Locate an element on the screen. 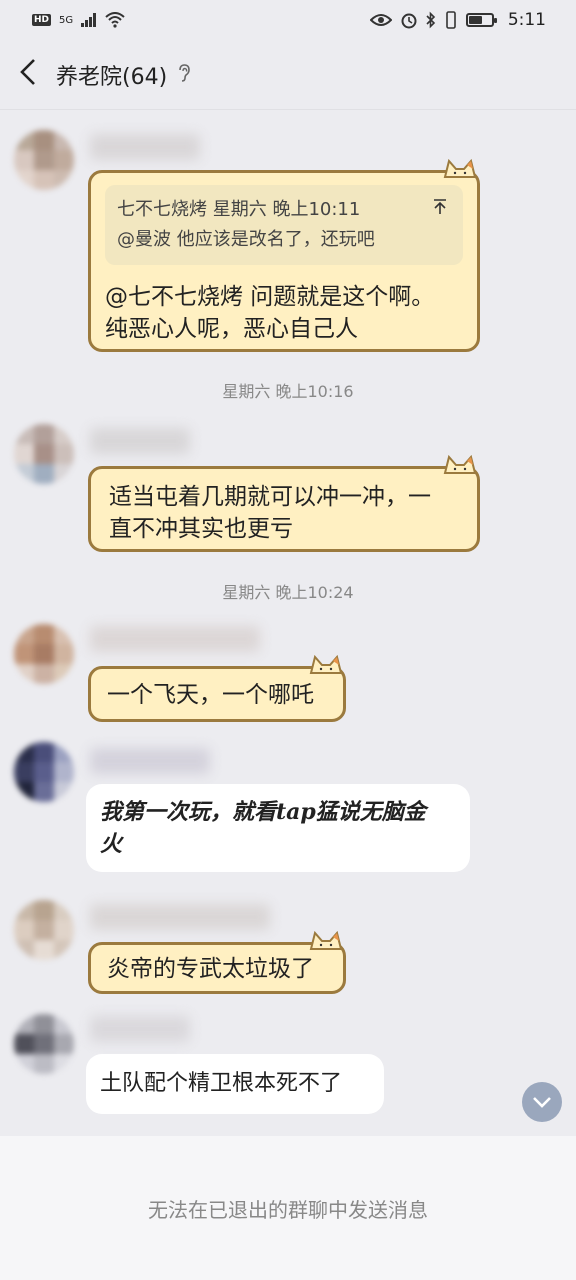 Image resolution: width=576 pixels, height=1280 pixels. ear-icon is located at coordinates (184, 75).